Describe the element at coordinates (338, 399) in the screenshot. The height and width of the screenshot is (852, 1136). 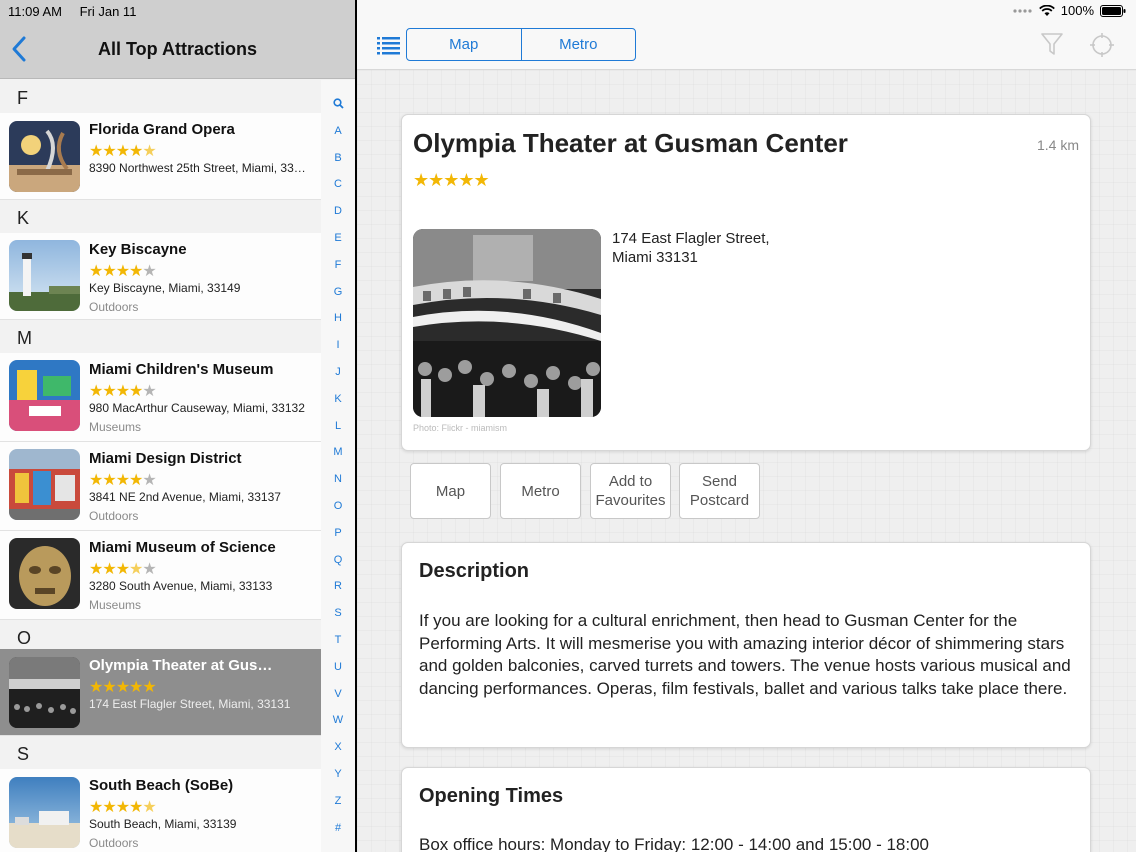
I see `index-letter: K` at that location.